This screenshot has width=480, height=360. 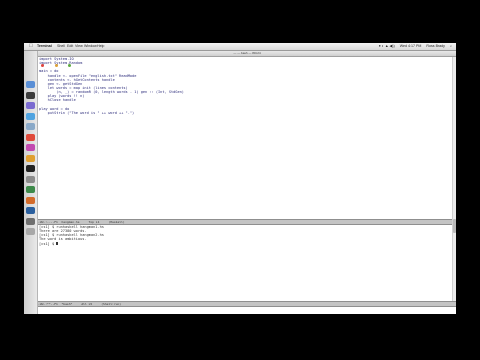 What do you see at coordinates (247, 304) in the screenshot?
I see `terminal-modeline: -UU-:**--F1 *bash* All L5 (Shell:run)` at bounding box center [247, 304].